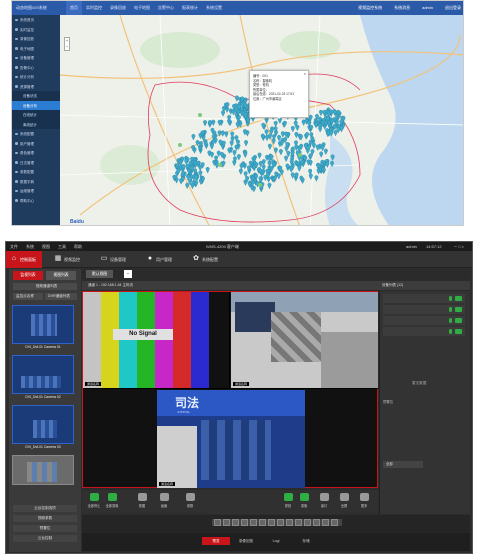  Describe the element at coordinates (306, 541) in the screenshot. I see `footer-tab: 存储` at that location.